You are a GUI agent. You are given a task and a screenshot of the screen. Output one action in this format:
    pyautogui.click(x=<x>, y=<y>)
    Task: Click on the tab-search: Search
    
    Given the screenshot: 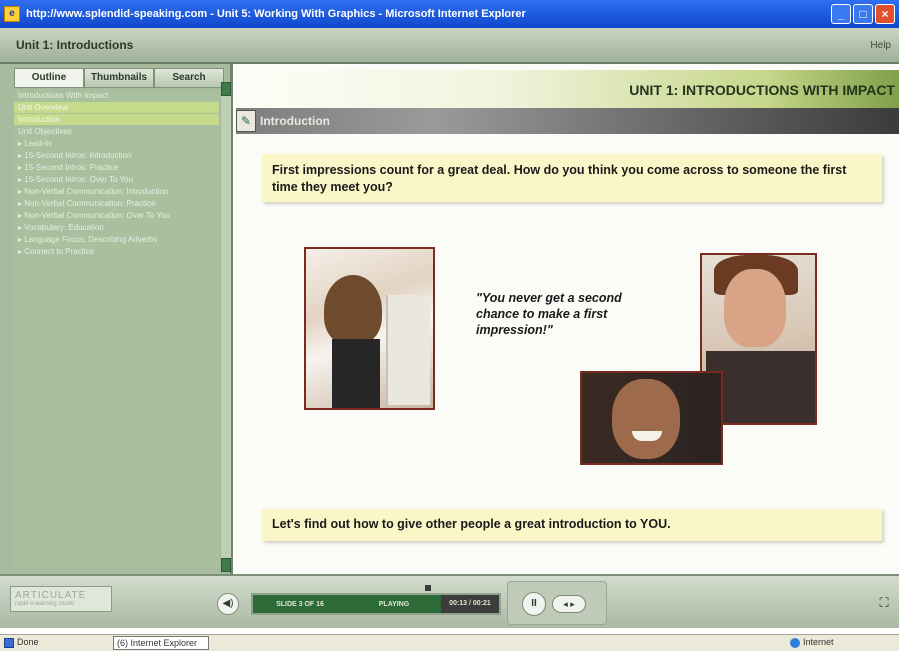 What is the action you would take?
    pyautogui.click(x=189, y=78)
    